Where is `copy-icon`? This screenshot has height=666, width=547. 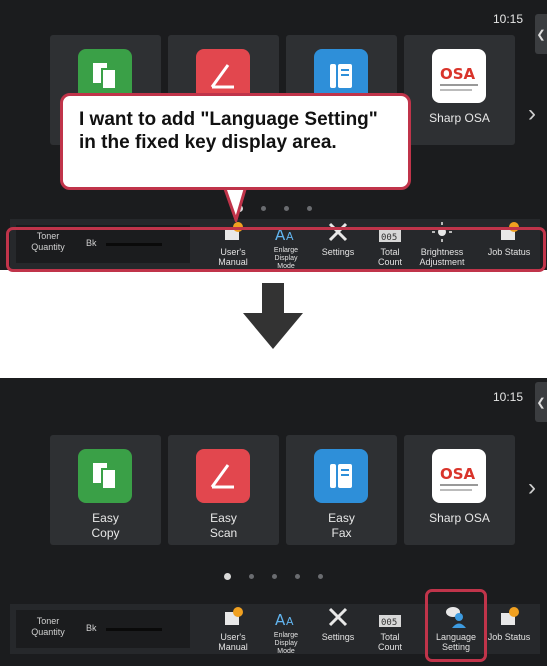
copy-icon is located at coordinates (105, 476).